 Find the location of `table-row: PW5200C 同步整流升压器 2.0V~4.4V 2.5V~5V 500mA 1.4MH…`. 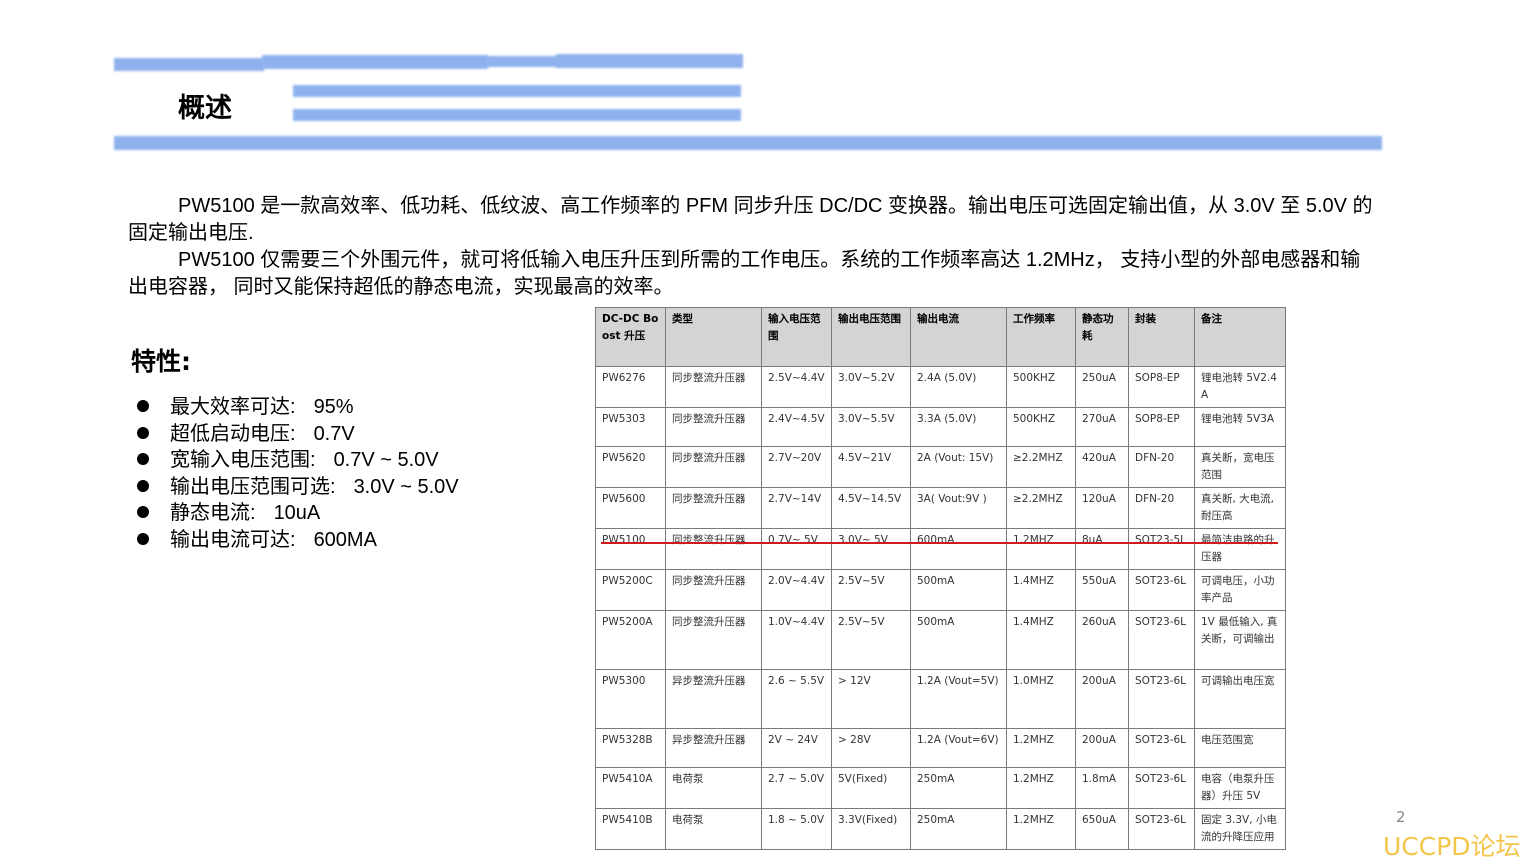

table-row: PW5200C 同步整流升压器 2.0V~4.4V 2.5V~5V 500mA 1.4MH… is located at coordinates (940, 590).